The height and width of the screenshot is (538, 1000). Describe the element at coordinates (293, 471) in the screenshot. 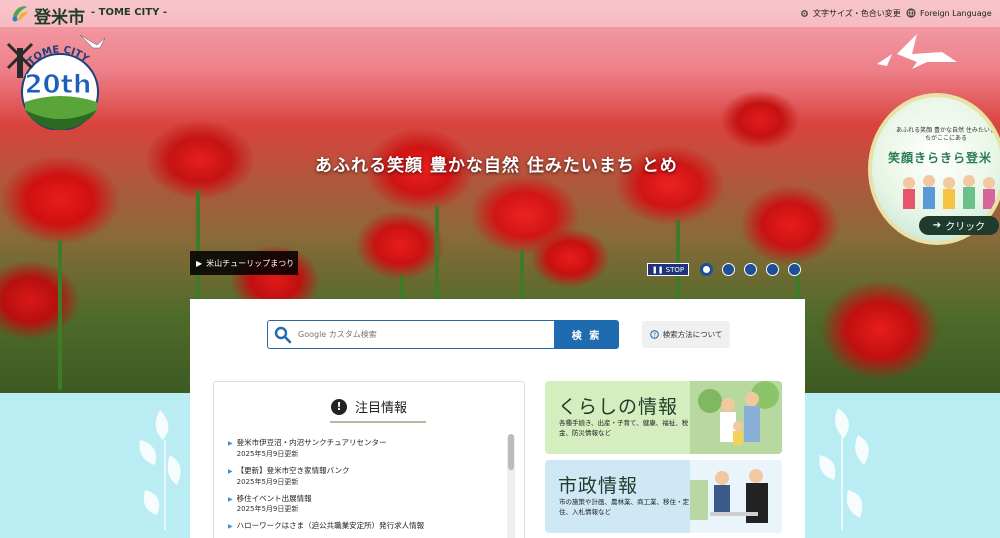

I see `news-item-title: 【更新】登米市空き家情報バンク` at that location.